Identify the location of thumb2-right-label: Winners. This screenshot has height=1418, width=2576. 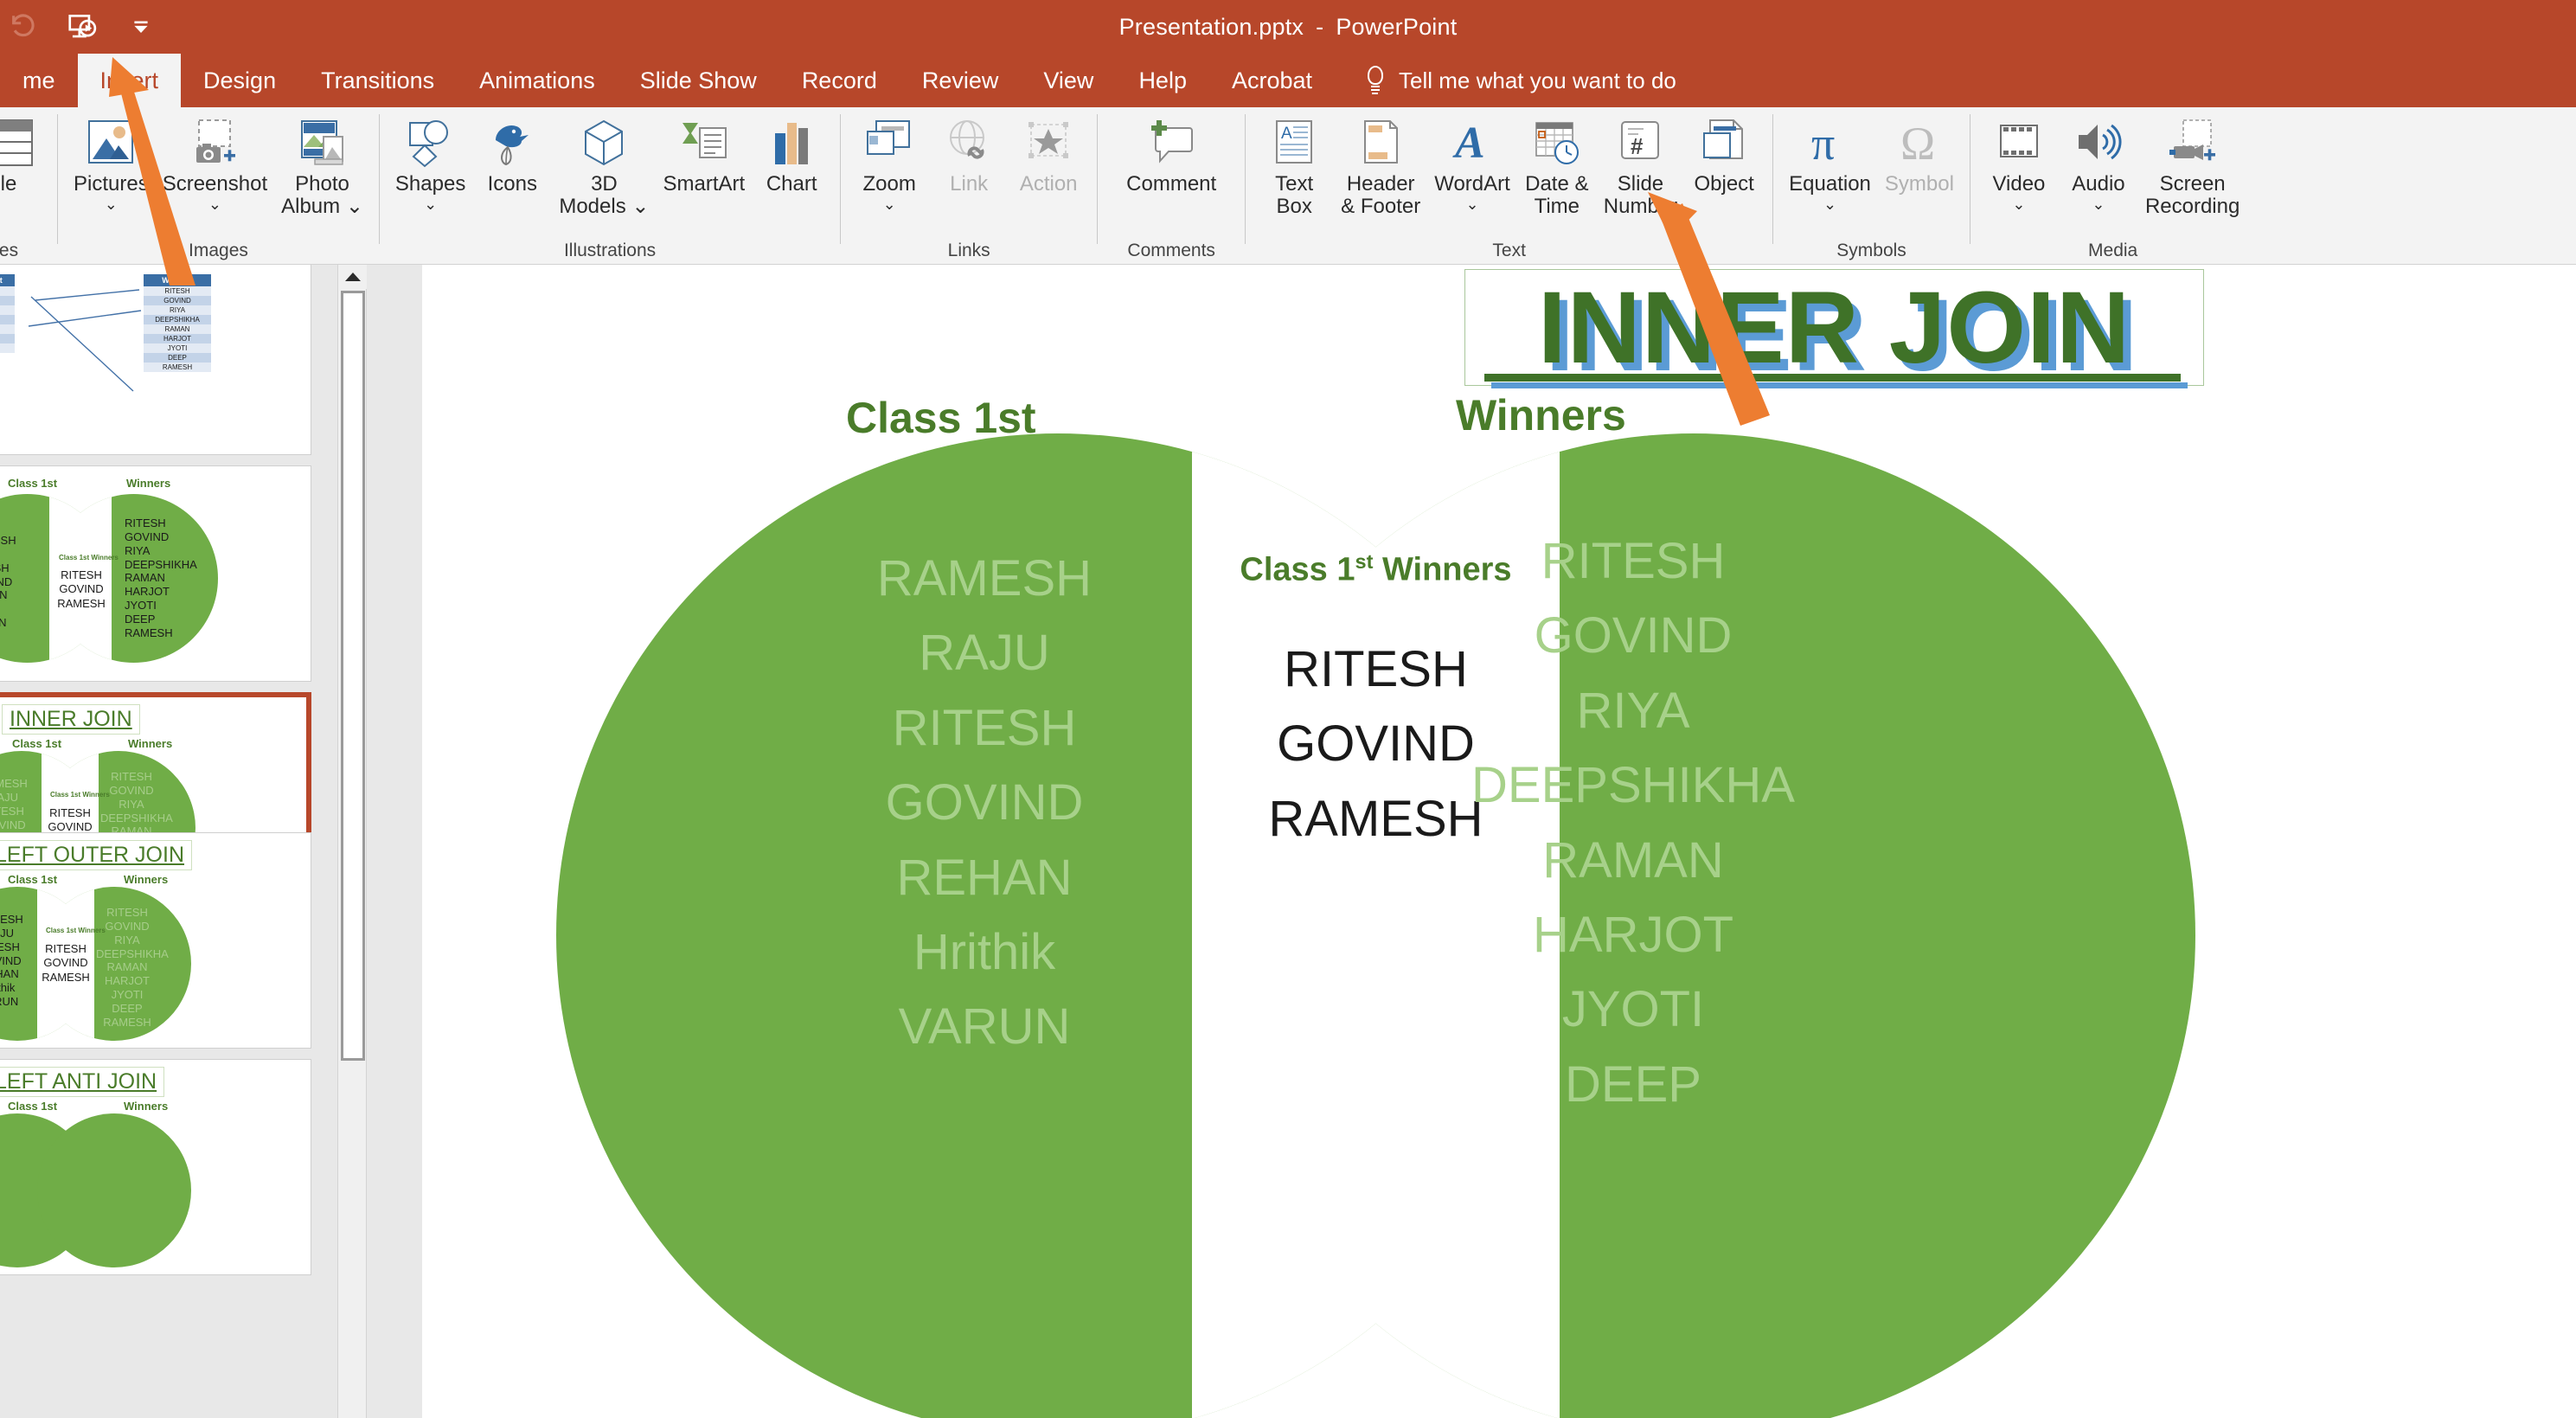
(148, 483).